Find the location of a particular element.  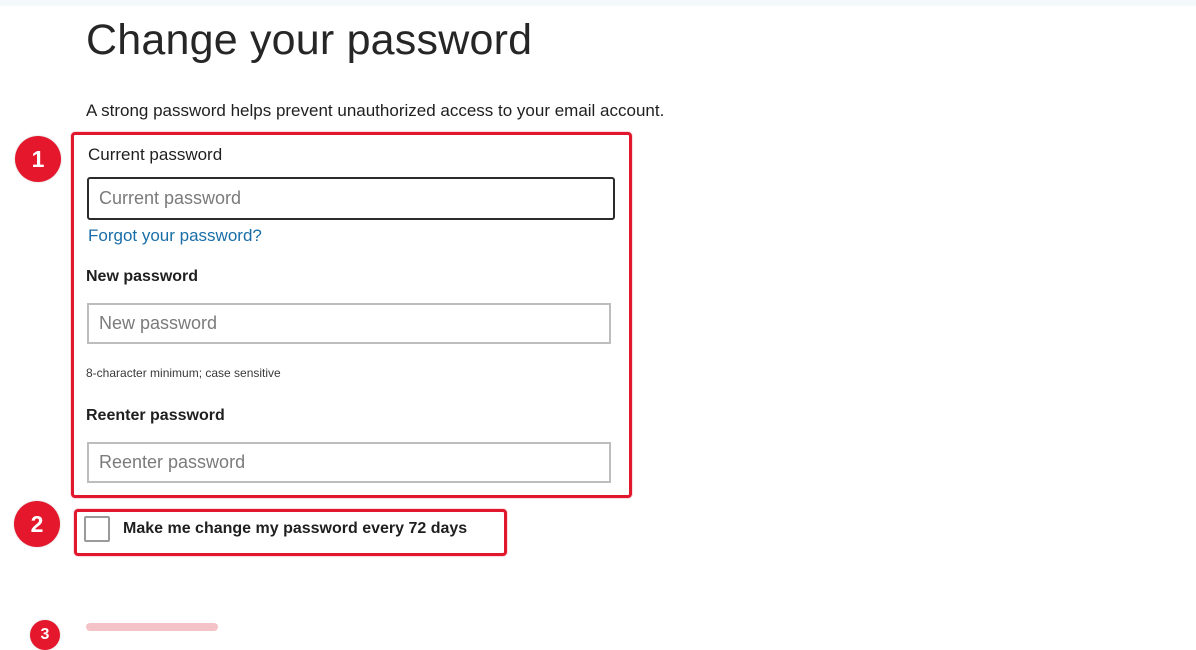

password-expiry-label: Make me change my password every 72 days is located at coordinates (295, 529).